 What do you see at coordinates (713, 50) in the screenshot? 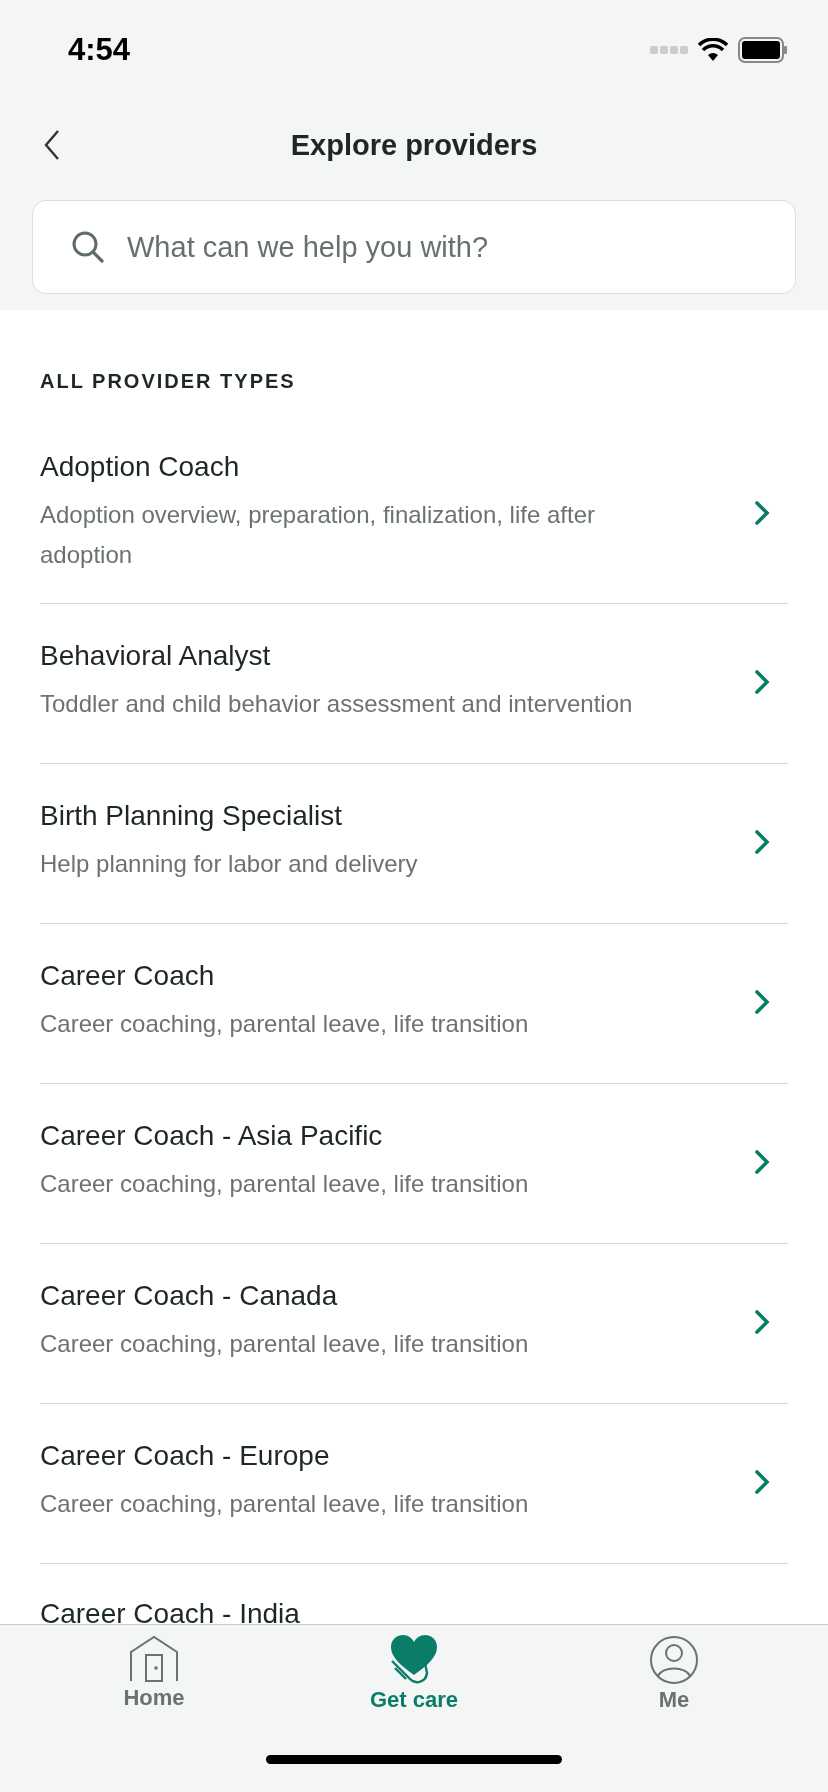
I see `wifi-icon` at bounding box center [713, 50].